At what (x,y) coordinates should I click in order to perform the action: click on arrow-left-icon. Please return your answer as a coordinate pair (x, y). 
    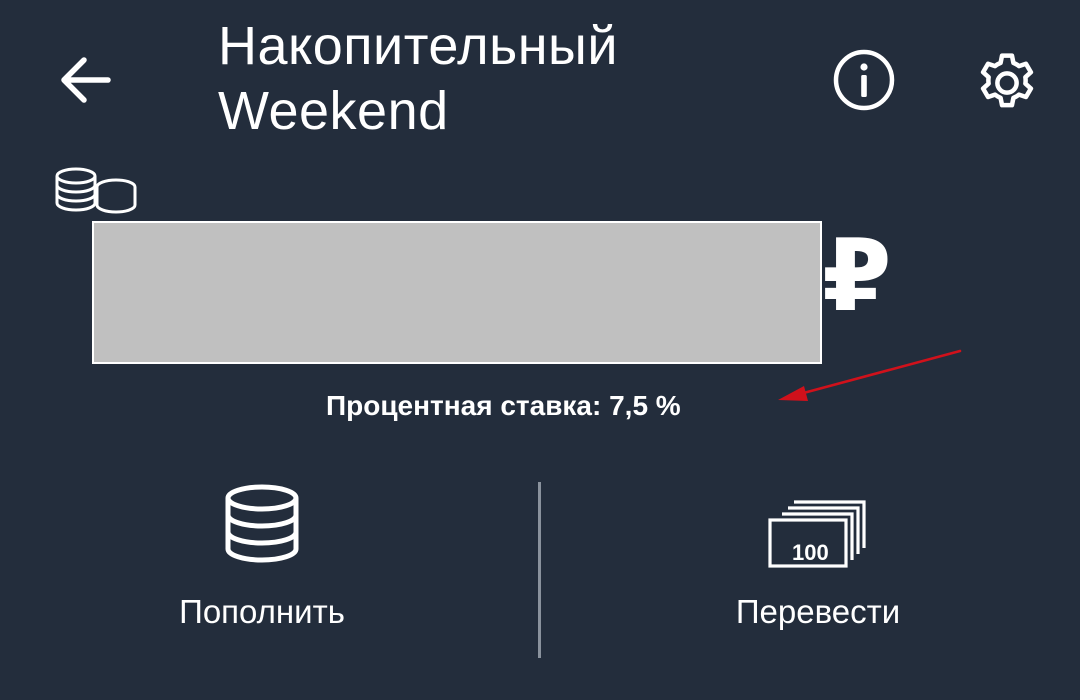
    Looking at the image, I should click on (86, 80).